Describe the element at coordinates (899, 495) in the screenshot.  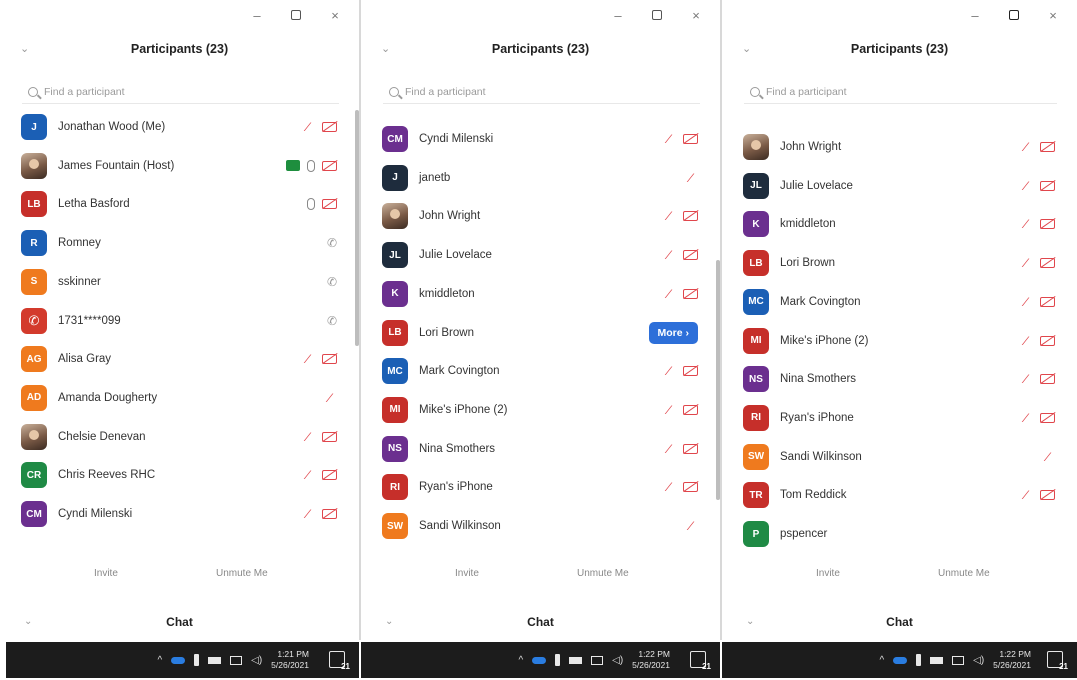
I see `participant-row: TR Tom Reddick ⁄` at that location.